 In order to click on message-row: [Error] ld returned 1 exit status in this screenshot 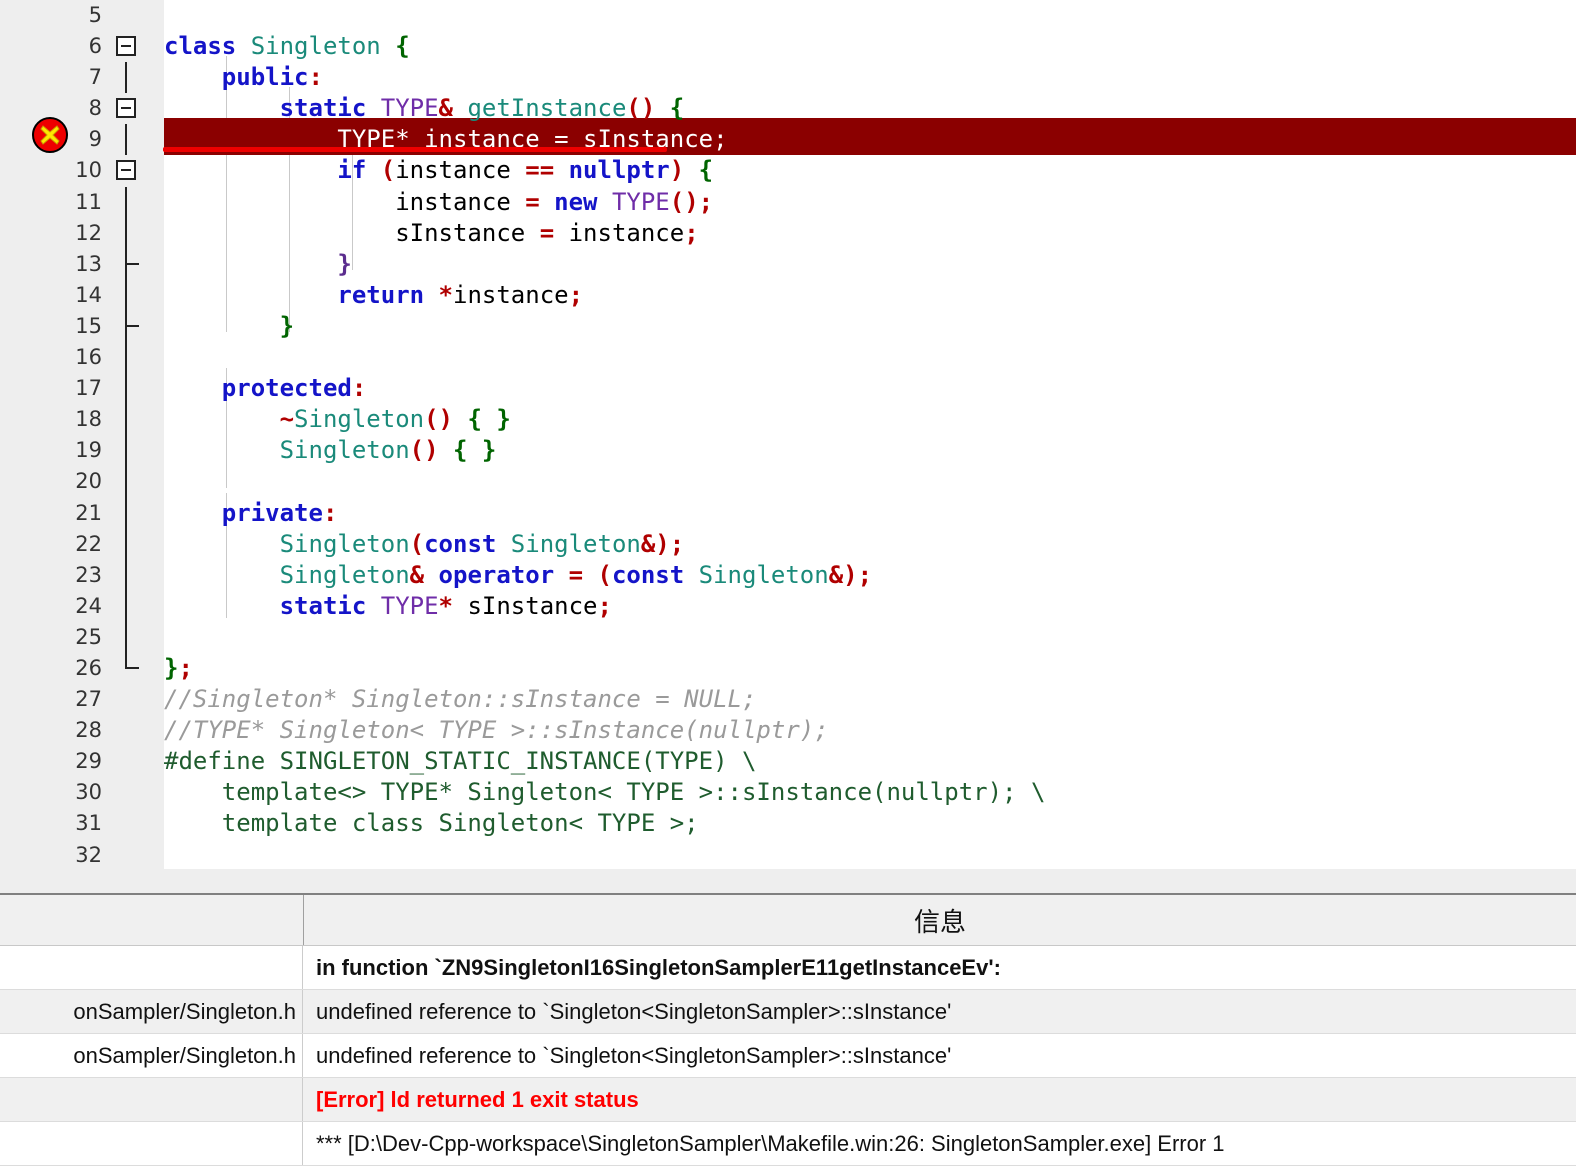, I will do `click(788, 1100)`.